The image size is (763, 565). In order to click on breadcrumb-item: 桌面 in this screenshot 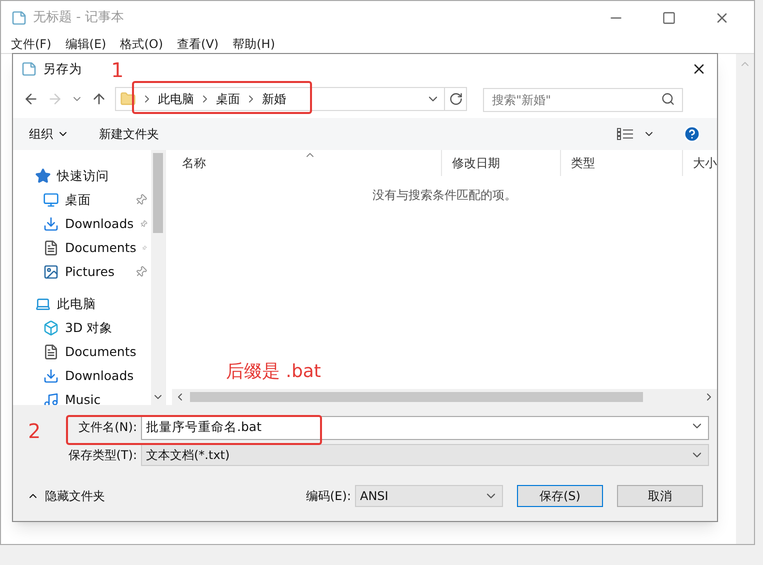, I will do `click(228, 99)`.